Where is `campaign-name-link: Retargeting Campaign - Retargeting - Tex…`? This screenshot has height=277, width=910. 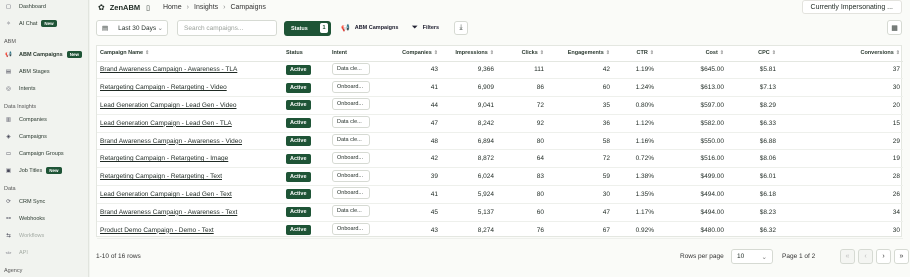 campaign-name-link: Retargeting Campaign - Retargeting - Tex… is located at coordinates (161, 176).